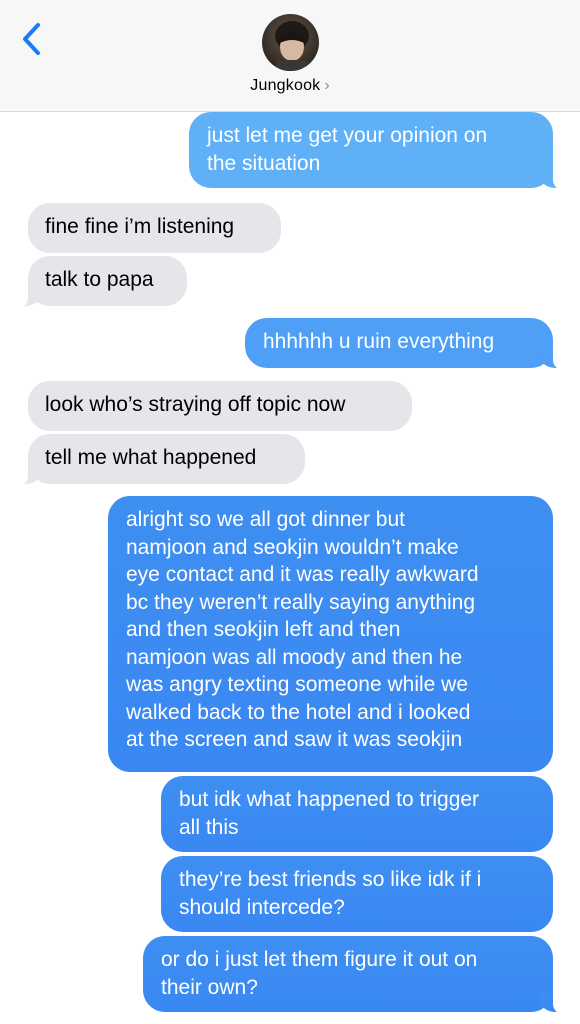 The height and width of the screenshot is (1024, 580). Describe the element at coordinates (99, 279) in the screenshot. I see `message-text: talk to papa` at that location.